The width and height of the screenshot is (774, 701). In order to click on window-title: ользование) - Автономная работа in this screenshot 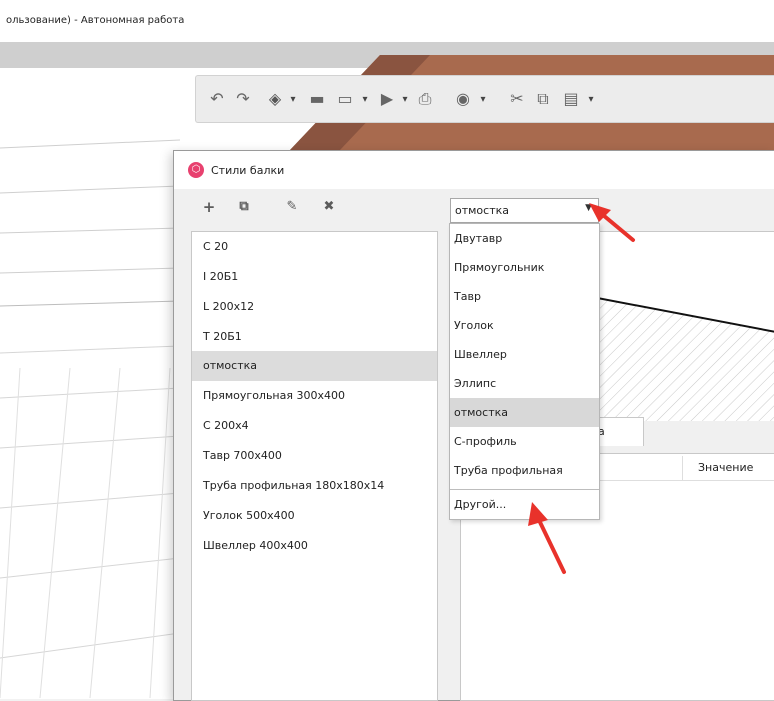, I will do `click(95, 20)`.